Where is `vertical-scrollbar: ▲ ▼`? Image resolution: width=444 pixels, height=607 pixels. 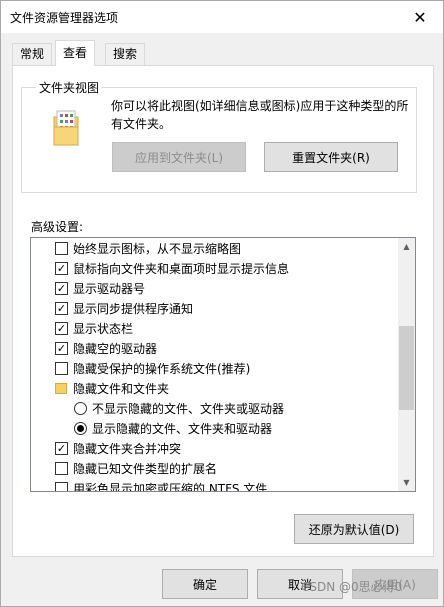 vertical-scrollbar: ▲ ▼ is located at coordinates (406, 364).